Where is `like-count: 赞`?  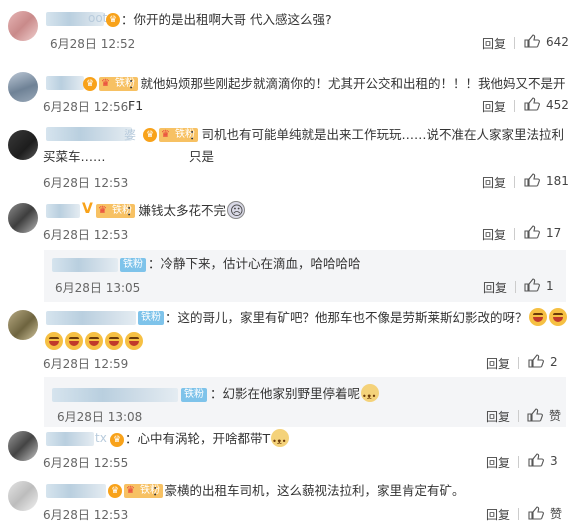 like-count: 赞 is located at coordinates (555, 416).